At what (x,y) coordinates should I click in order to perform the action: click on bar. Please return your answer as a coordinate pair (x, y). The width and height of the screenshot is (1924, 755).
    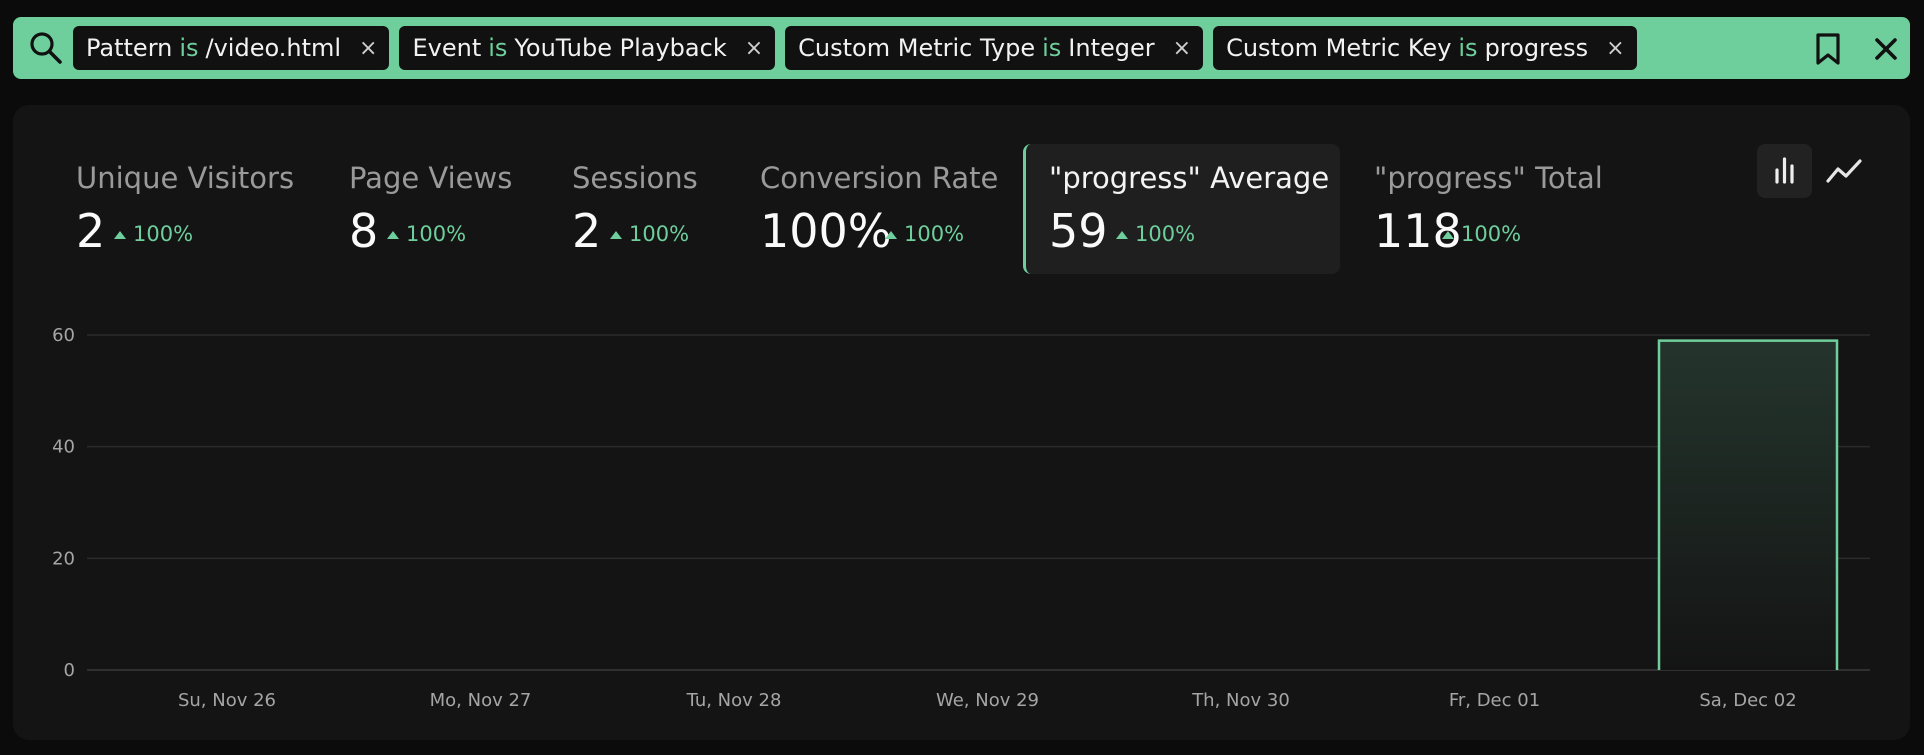
    Looking at the image, I should click on (1748, 505).